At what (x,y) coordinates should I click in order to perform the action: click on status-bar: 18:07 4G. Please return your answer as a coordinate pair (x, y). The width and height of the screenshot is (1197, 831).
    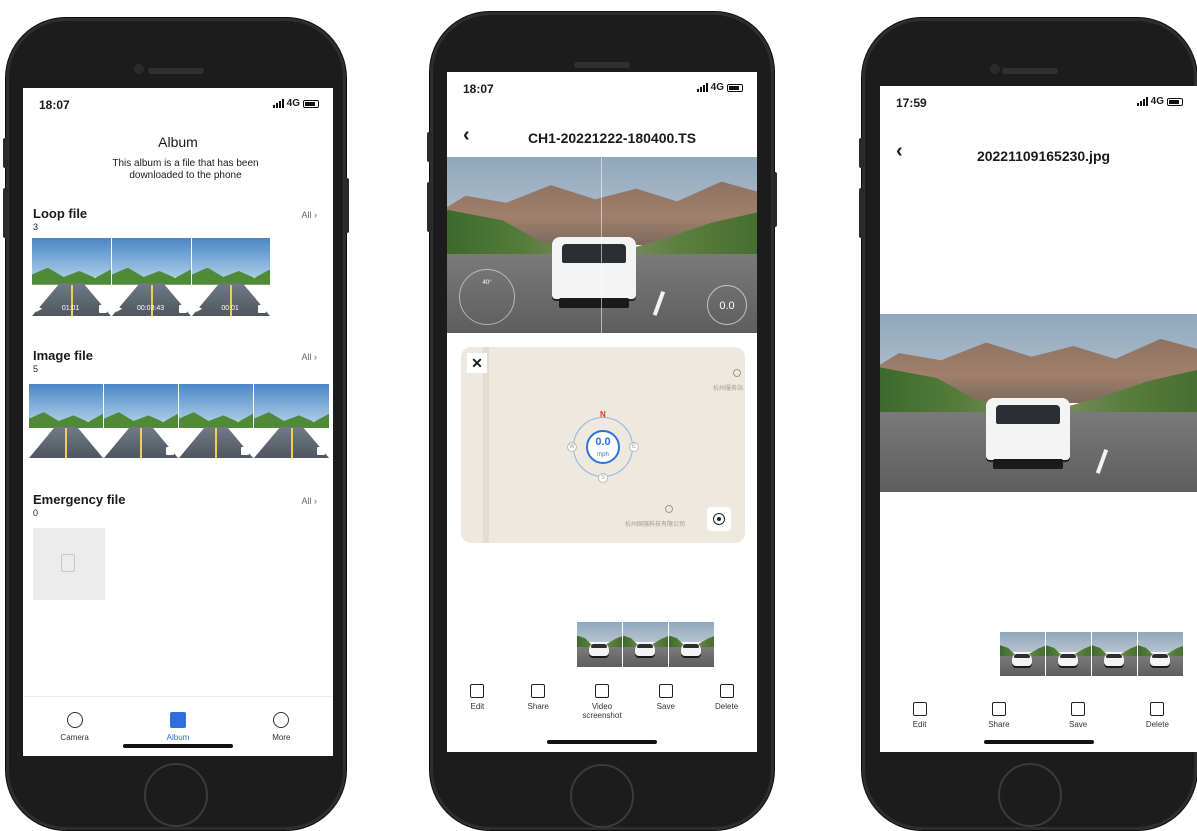
    Looking at the image, I should click on (178, 101).